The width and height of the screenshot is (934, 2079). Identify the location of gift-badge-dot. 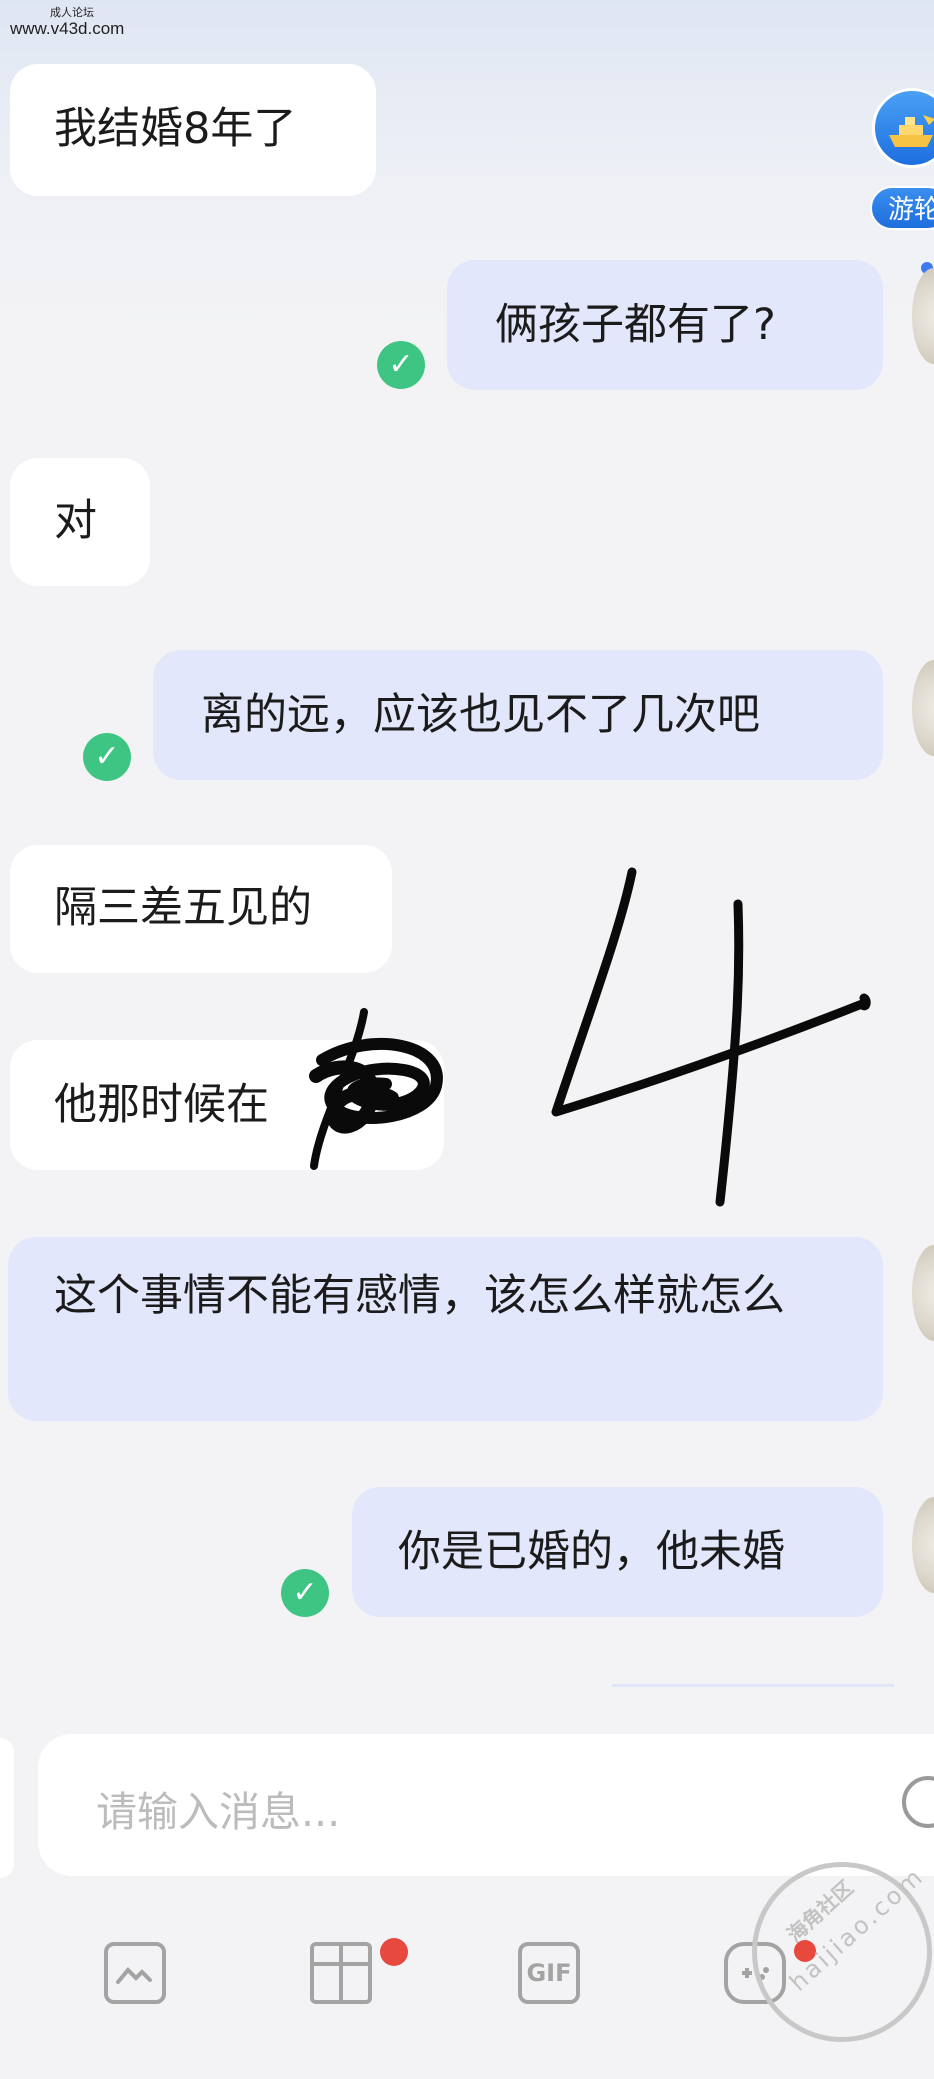
(394, 1952).